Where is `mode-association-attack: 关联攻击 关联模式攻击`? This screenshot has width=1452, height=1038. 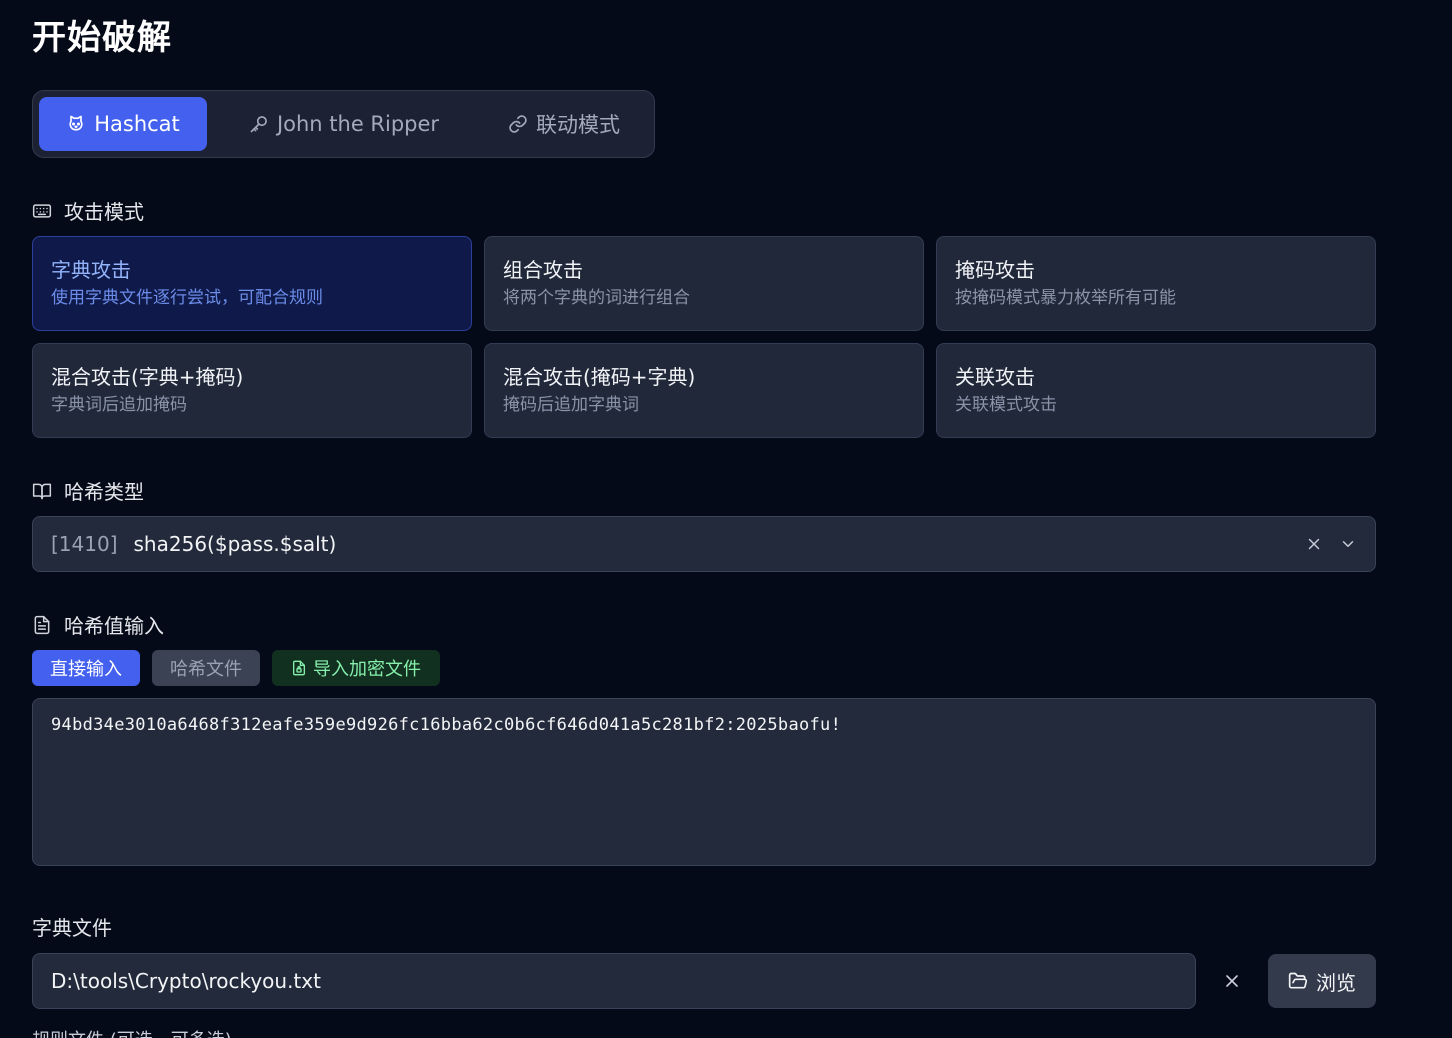
mode-association-attack: 关联攻击 关联模式攻击 is located at coordinates (1156, 390).